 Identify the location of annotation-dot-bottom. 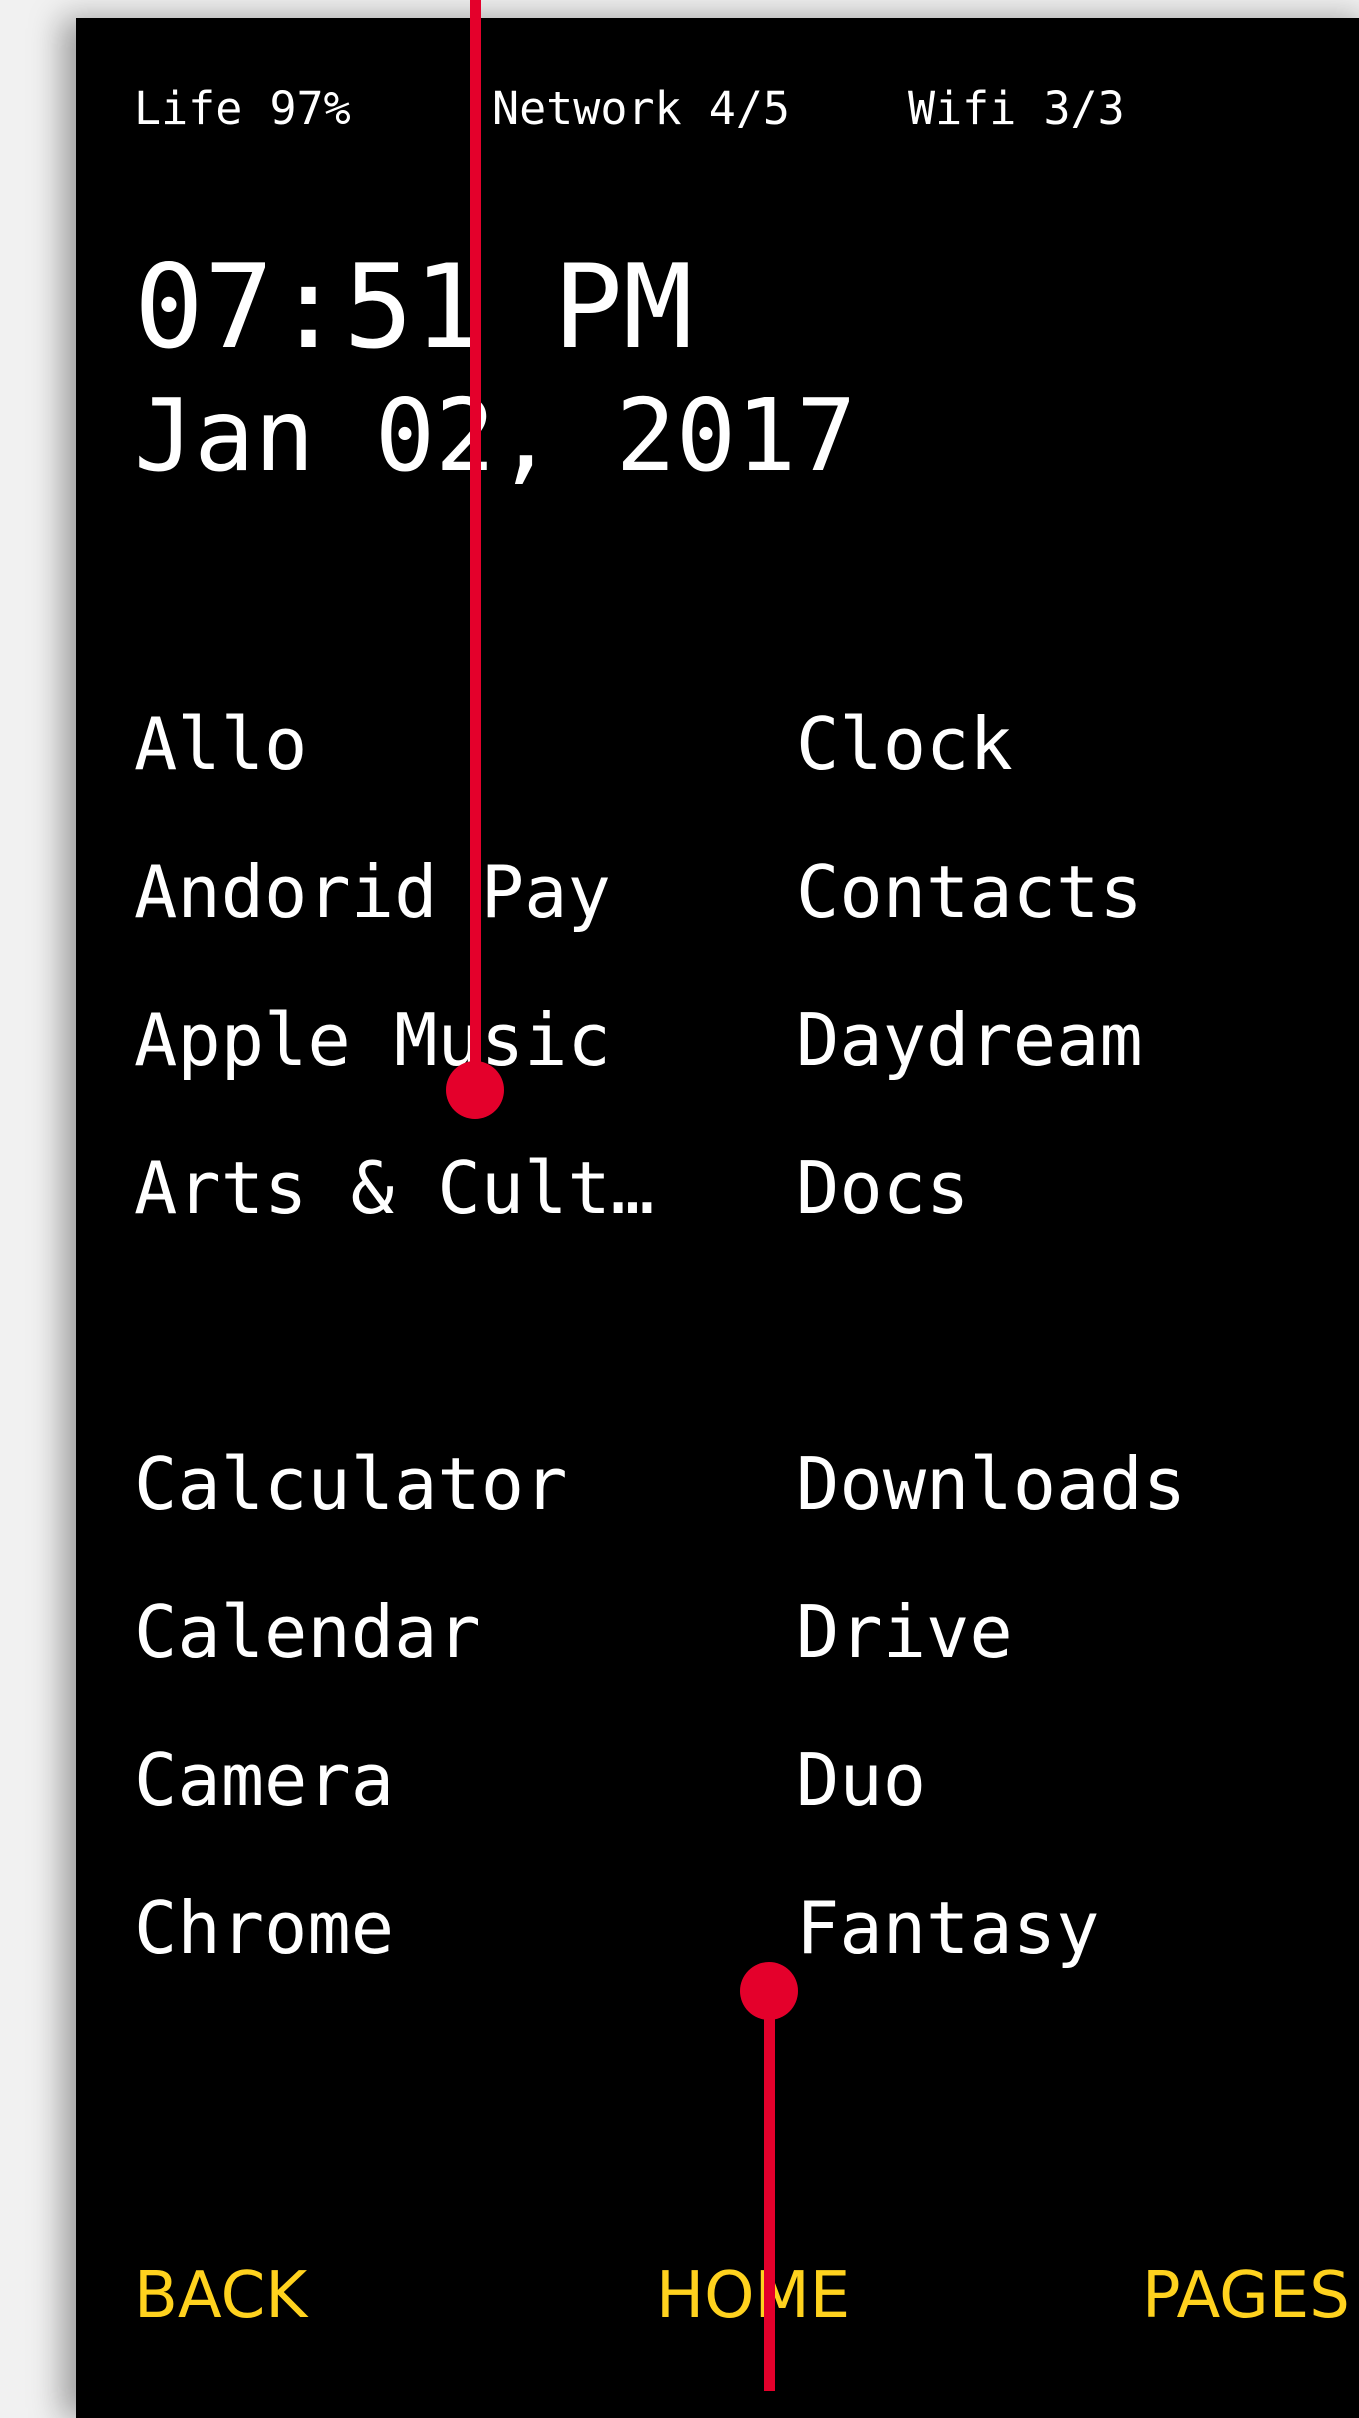
(769, 1991).